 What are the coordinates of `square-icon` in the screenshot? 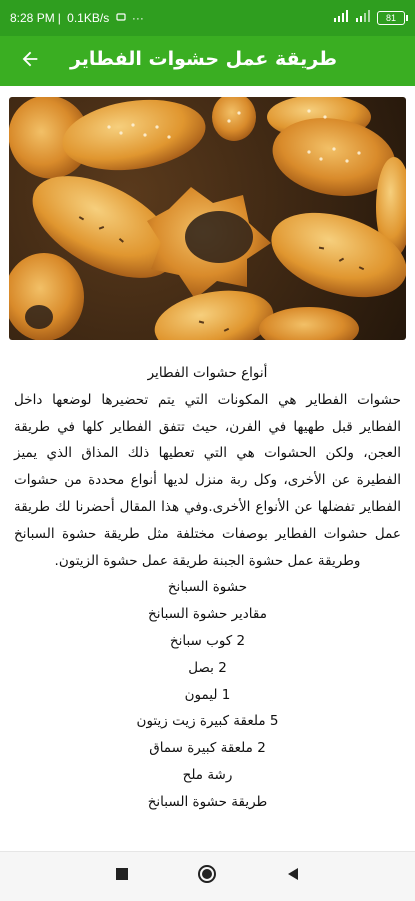 It's located at (122, 876).